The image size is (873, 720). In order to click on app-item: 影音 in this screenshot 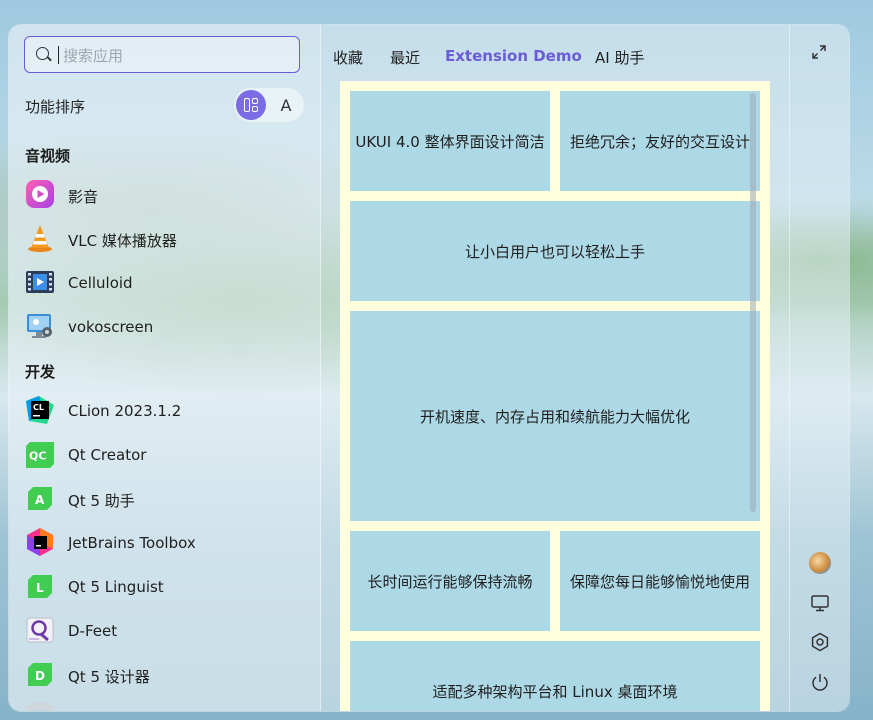, I will do `click(168, 195)`.